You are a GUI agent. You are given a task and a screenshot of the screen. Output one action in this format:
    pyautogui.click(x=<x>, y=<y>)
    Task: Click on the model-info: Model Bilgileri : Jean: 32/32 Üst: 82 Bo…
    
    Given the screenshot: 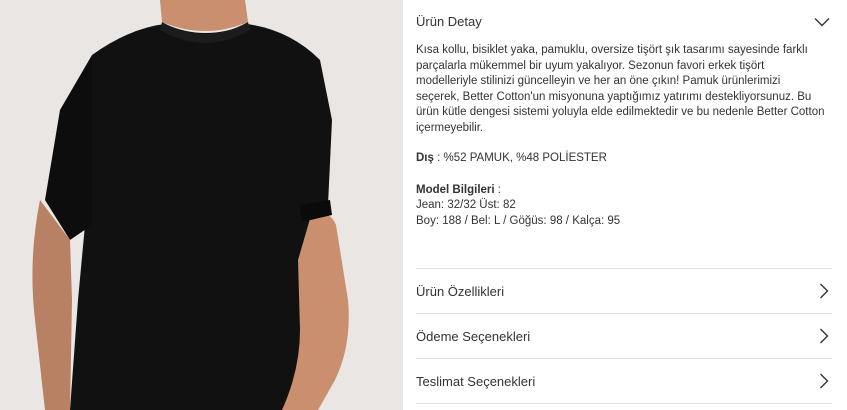 What is the action you would take?
    pyautogui.click(x=624, y=206)
    